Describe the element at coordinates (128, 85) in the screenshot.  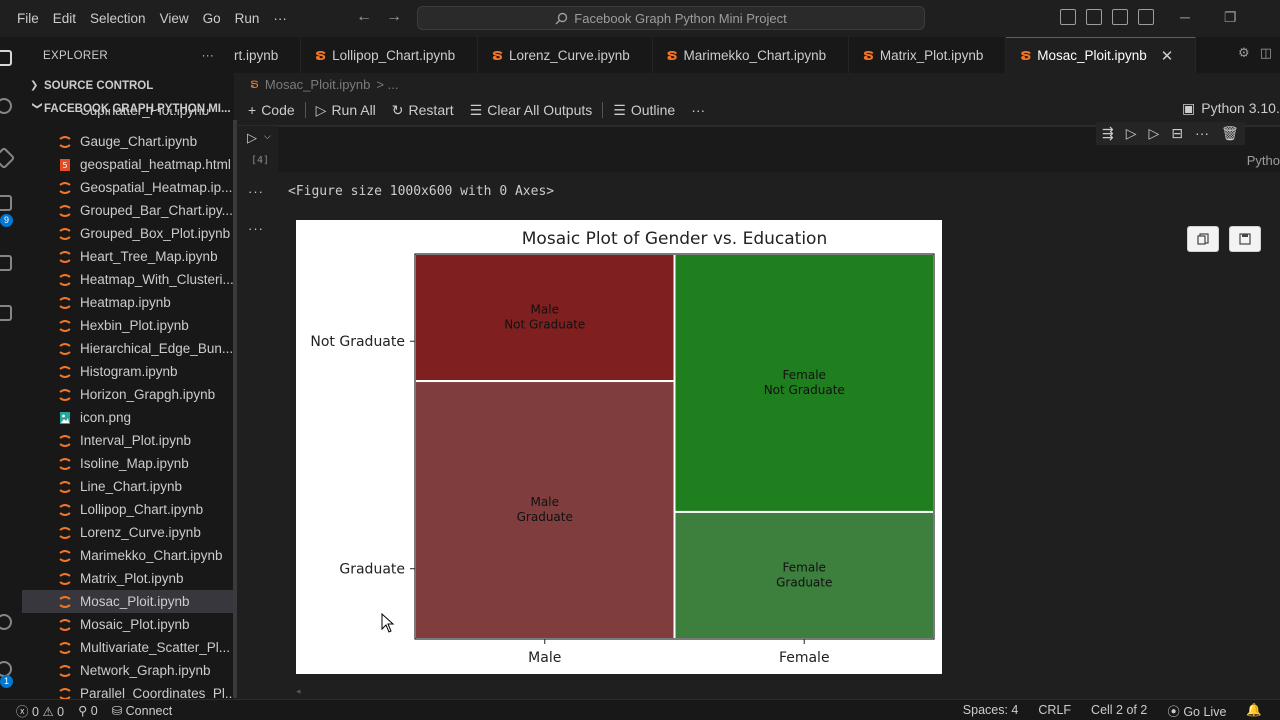
I see `source-control-section: ❯ SOURCE CONTROL` at that location.